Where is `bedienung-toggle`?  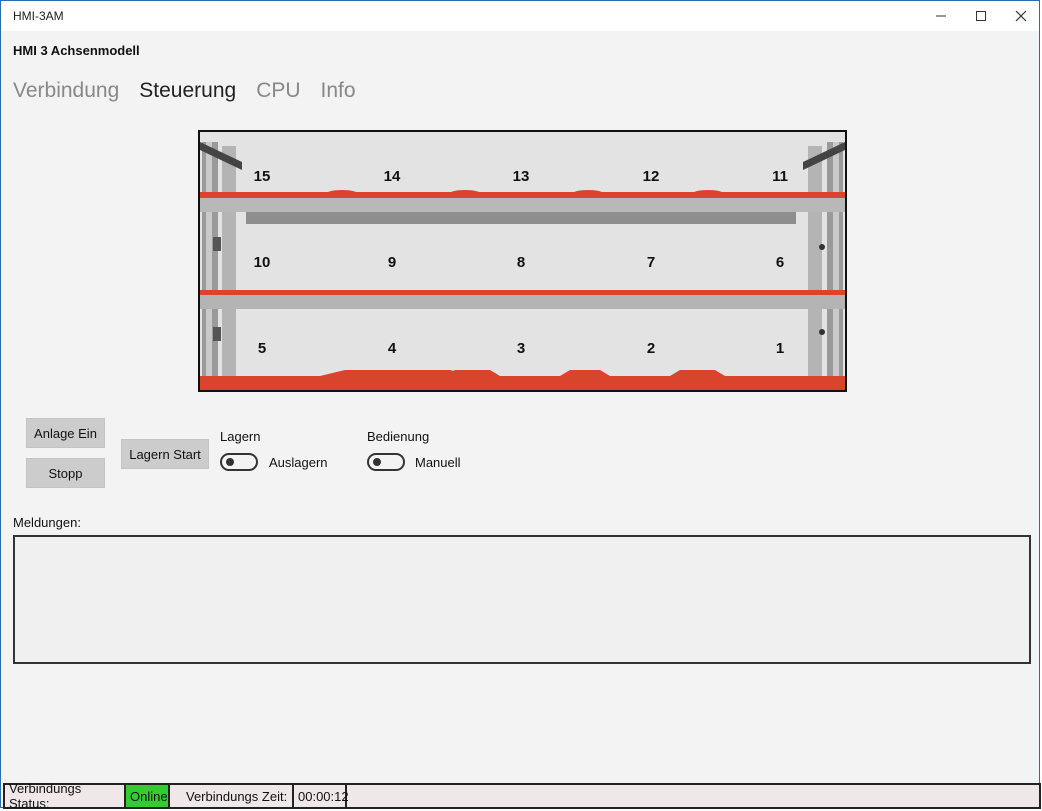
bedienung-toggle is located at coordinates (386, 462).